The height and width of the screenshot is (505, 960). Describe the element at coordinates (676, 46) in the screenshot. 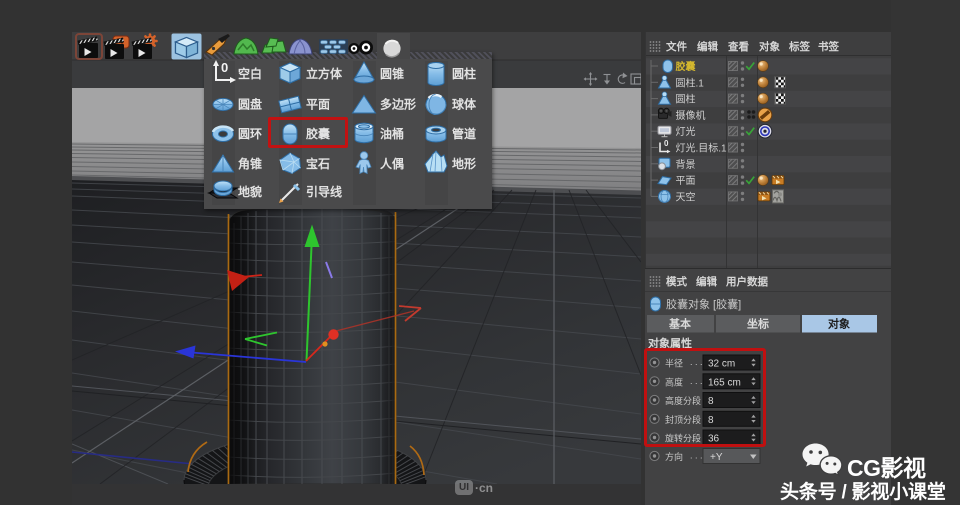

I see `svg-text: 文件` at that location.